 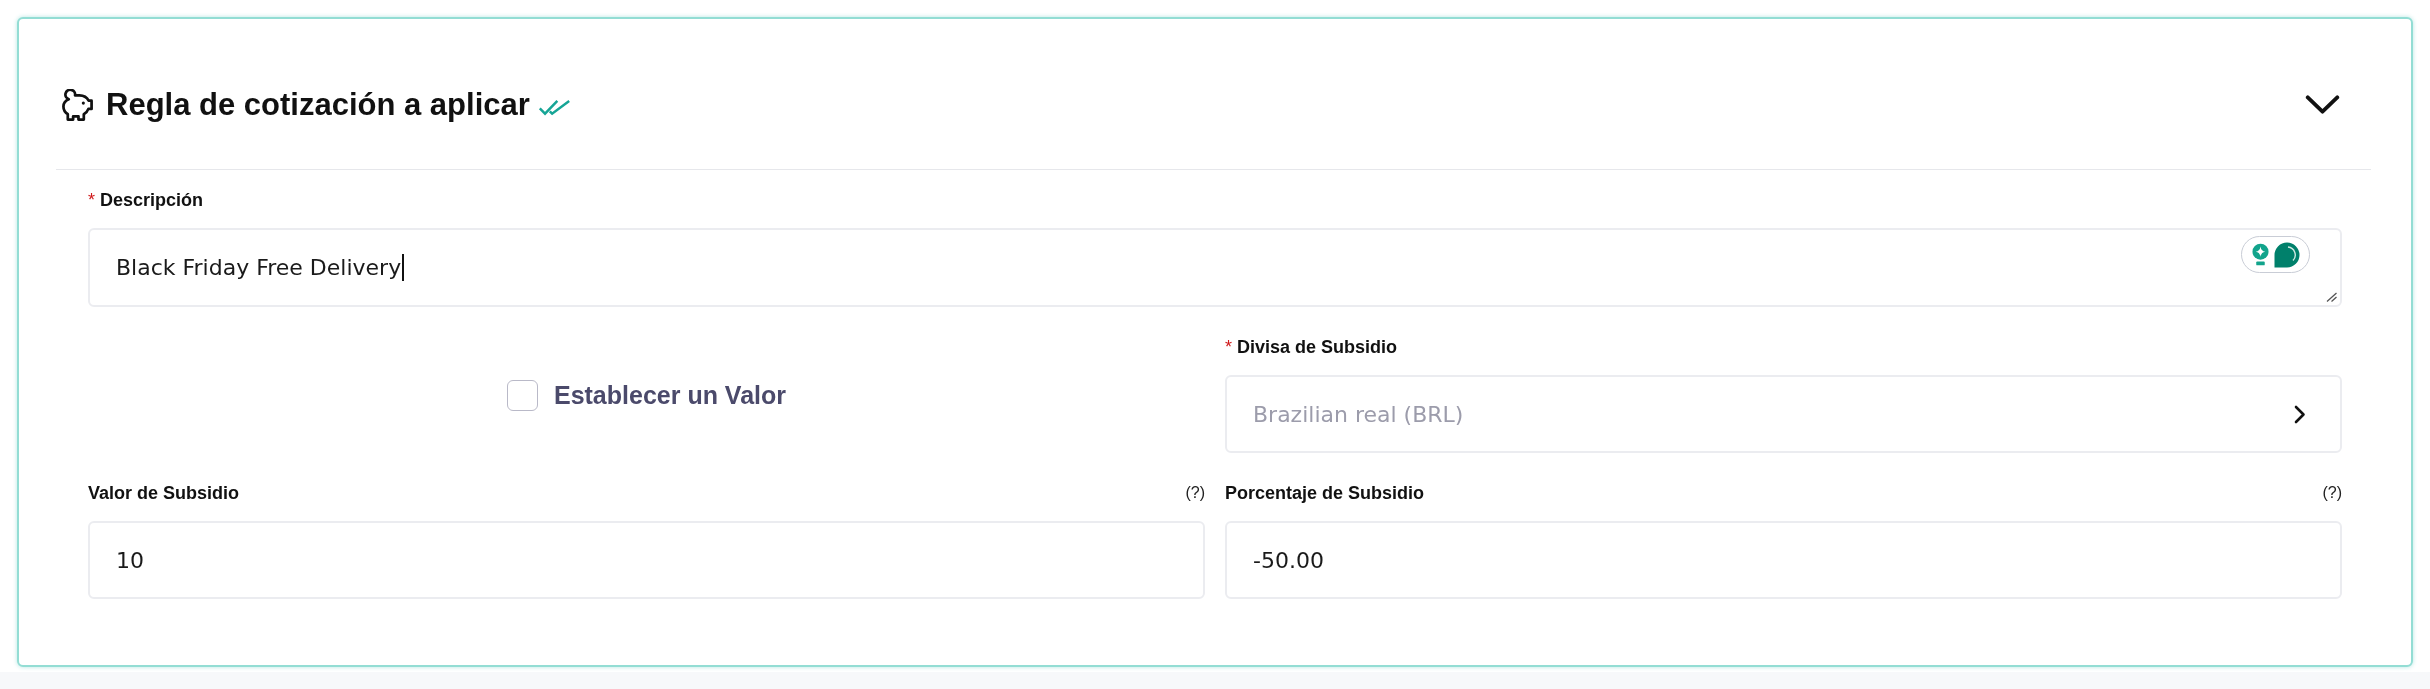 What do you see at coordinates (318, 105) in the screenshot?
I see `section-title: Regla de cotización a aplicar` at bounding box center [318, 105].